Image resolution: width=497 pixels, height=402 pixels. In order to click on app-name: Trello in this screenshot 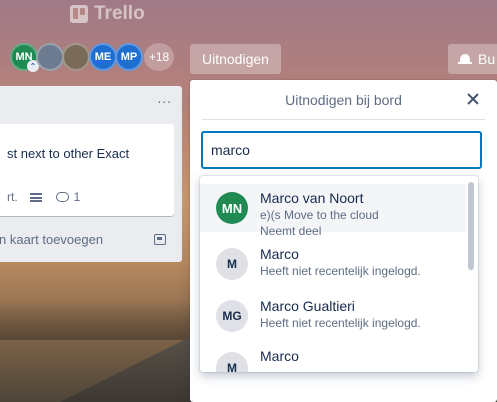, I will do `click(119, 13)`.